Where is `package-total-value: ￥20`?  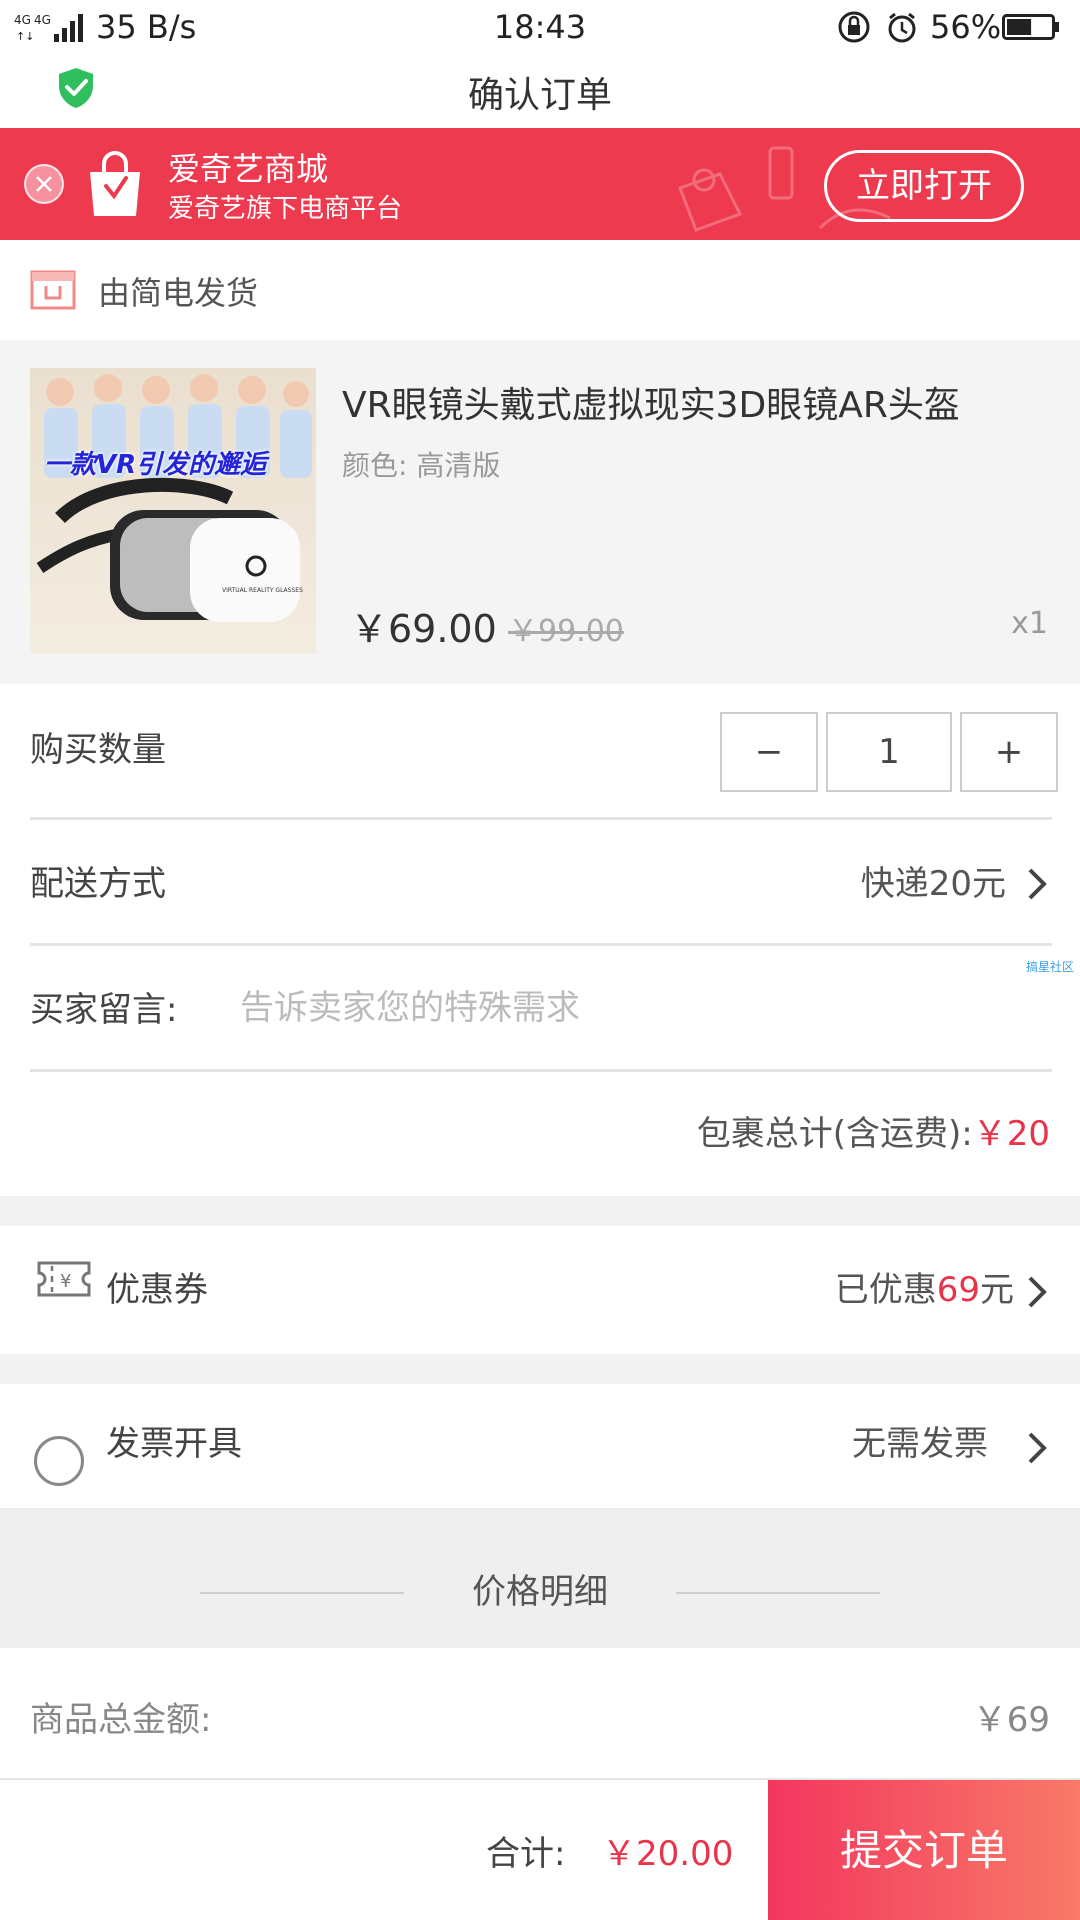
package-total-value: ￥20 is located at coordinates (1011, 1134).